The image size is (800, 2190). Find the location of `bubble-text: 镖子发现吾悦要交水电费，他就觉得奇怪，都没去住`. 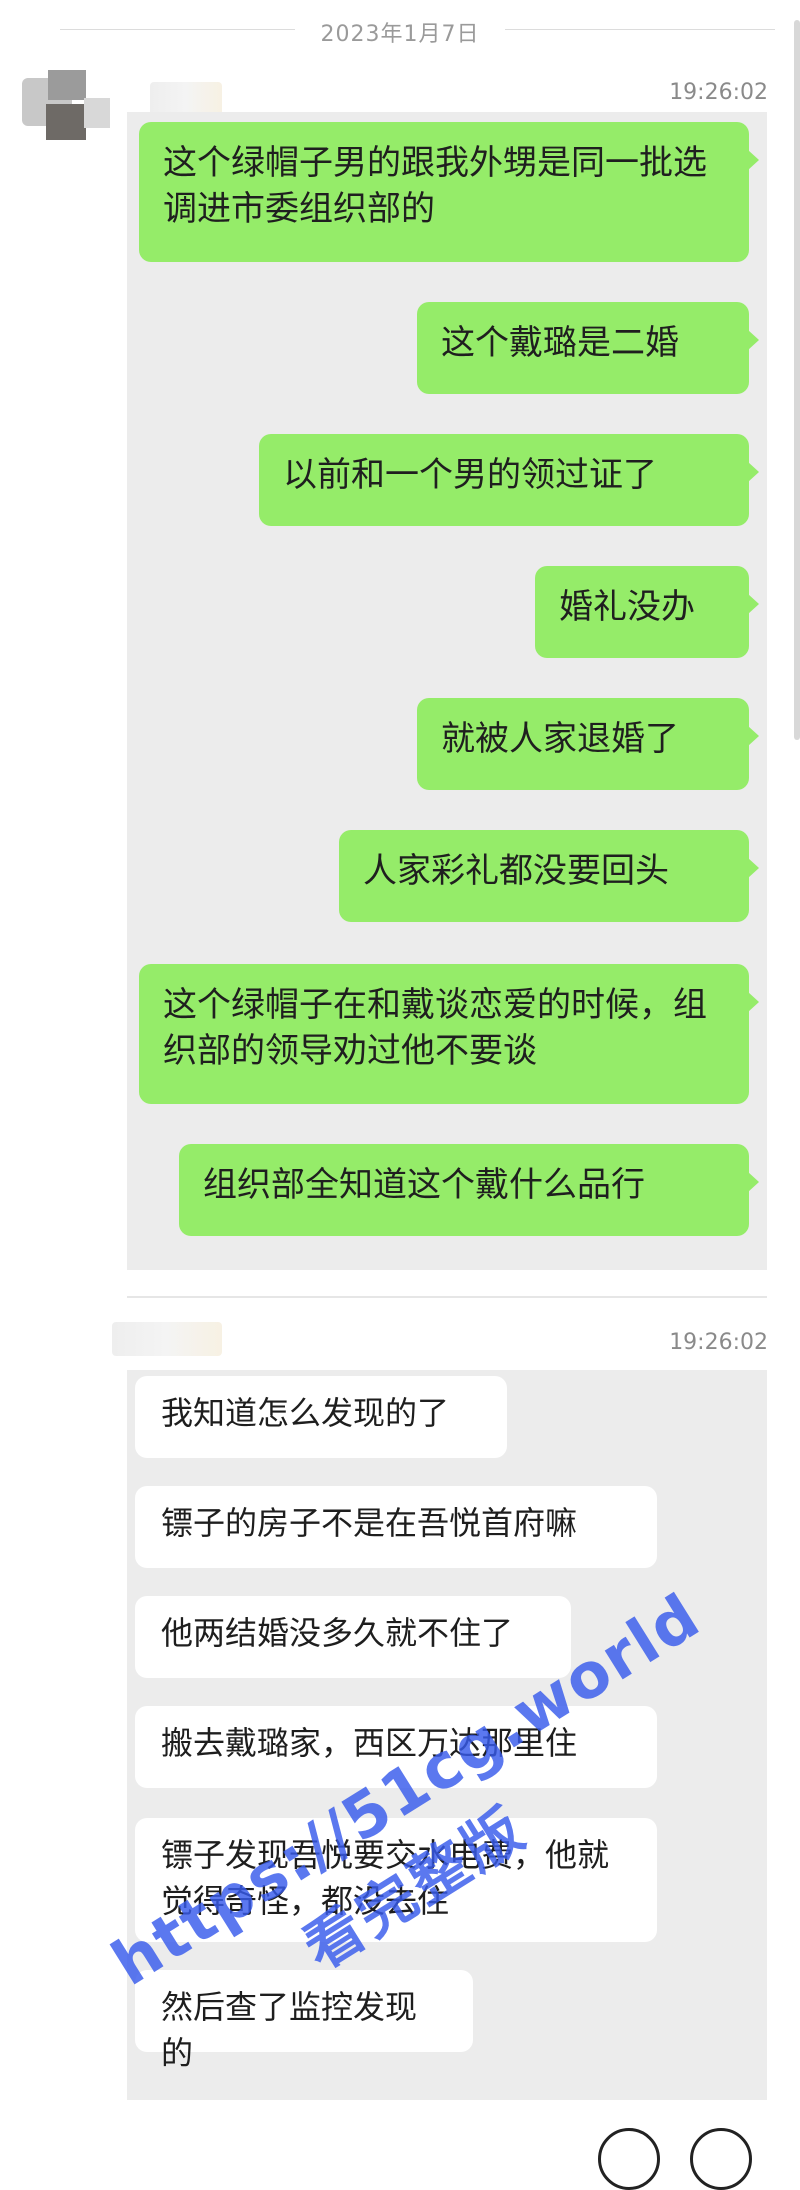

bubble-text: 镖子发现吾悦要交水电费，他就觉得奇怪，都没去住 is located at coordinates (385, 1878).